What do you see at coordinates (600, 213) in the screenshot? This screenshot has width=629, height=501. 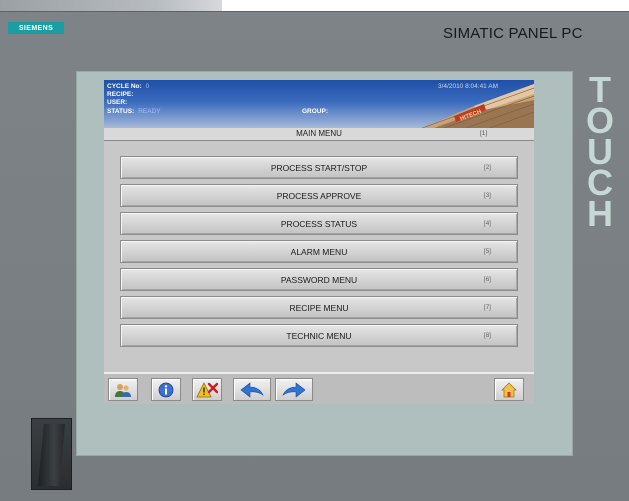 I see `touch-letter: H` at bounding box center [600, 213].